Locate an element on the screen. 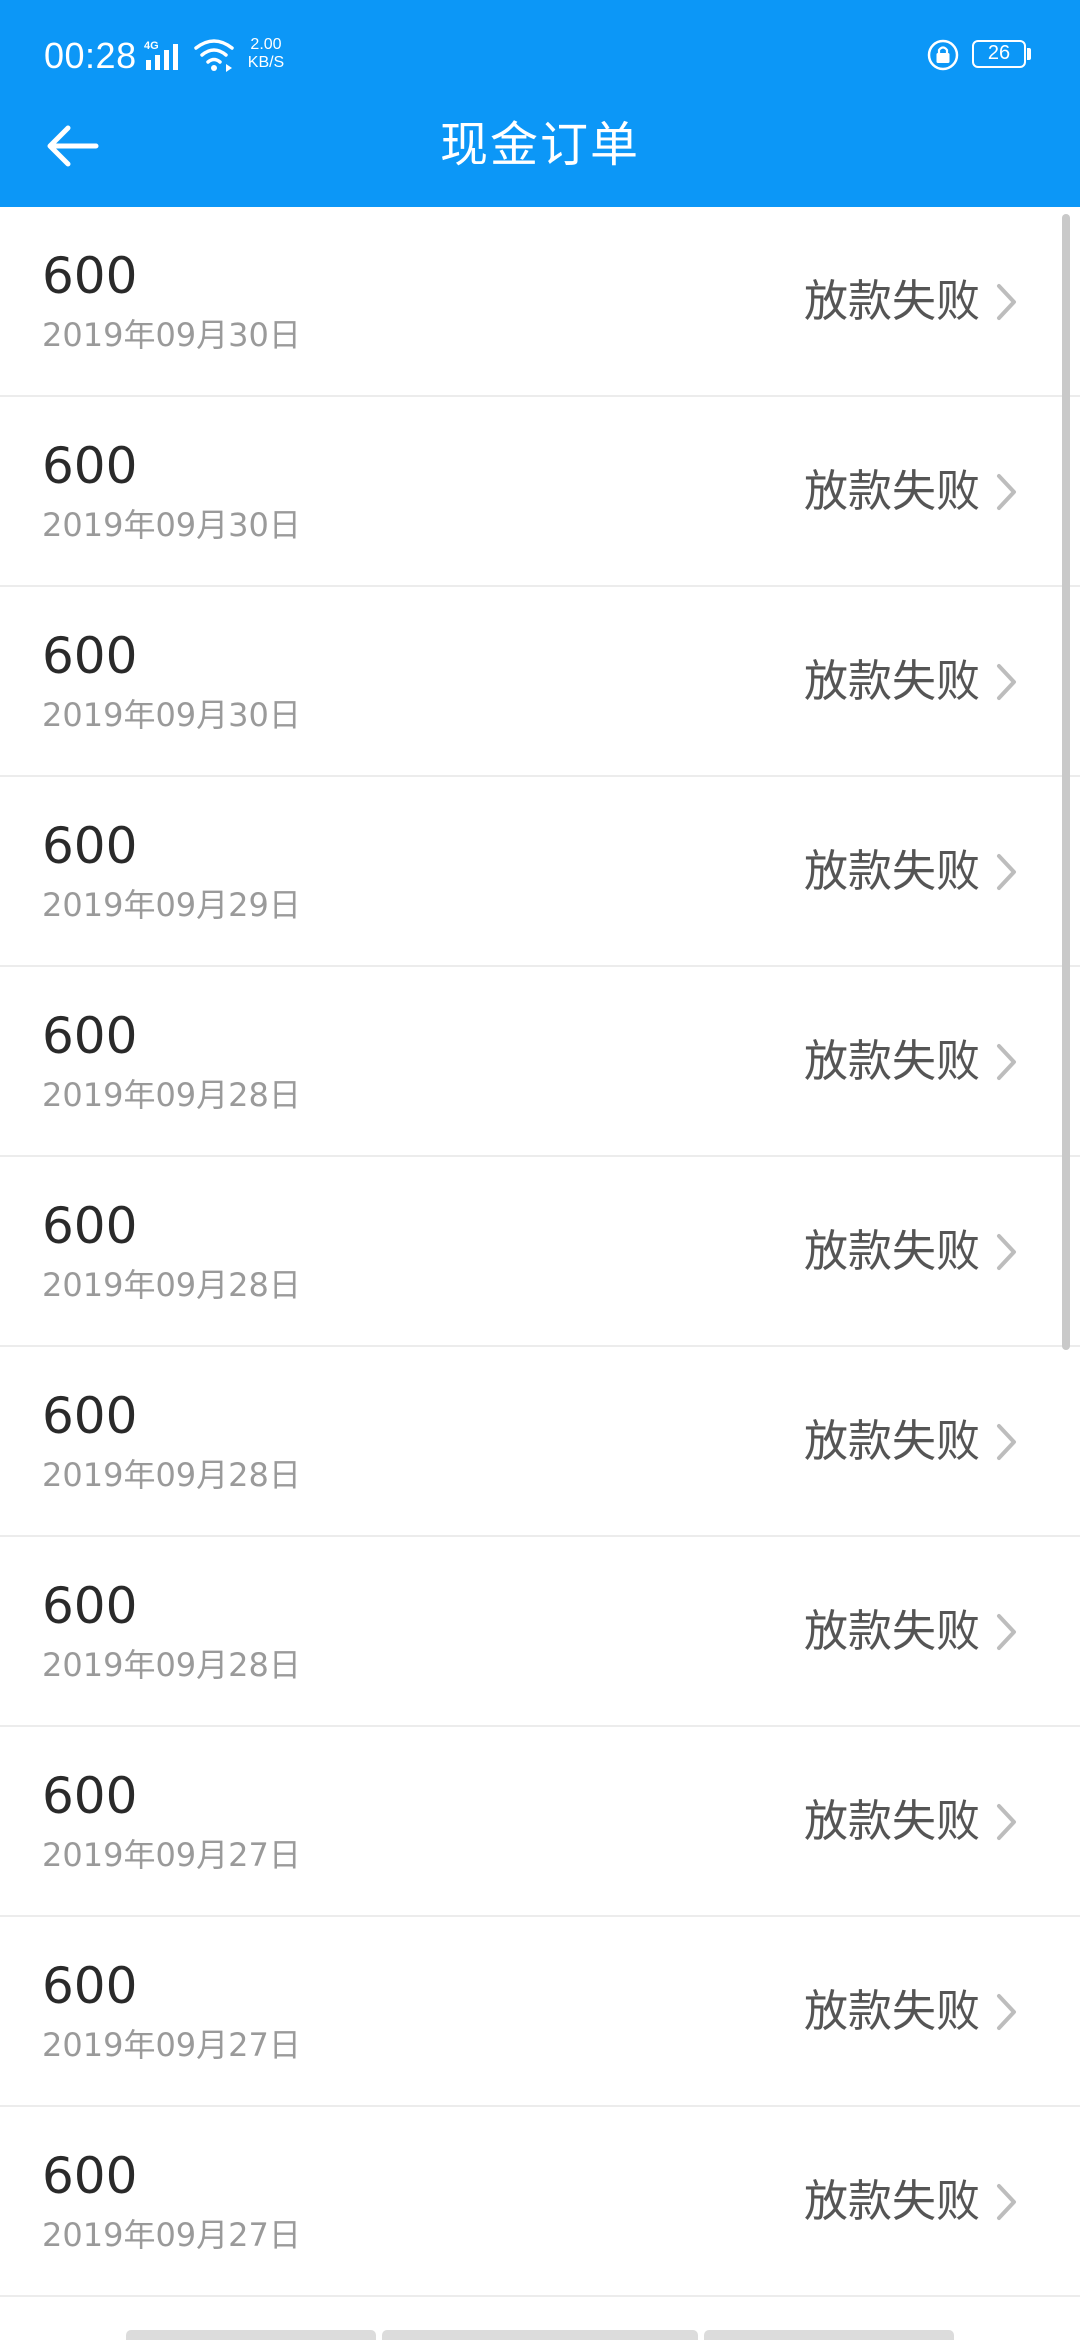 The image size is (1080, 2340). nav-segment-right is located at coordinates (829, 2335).